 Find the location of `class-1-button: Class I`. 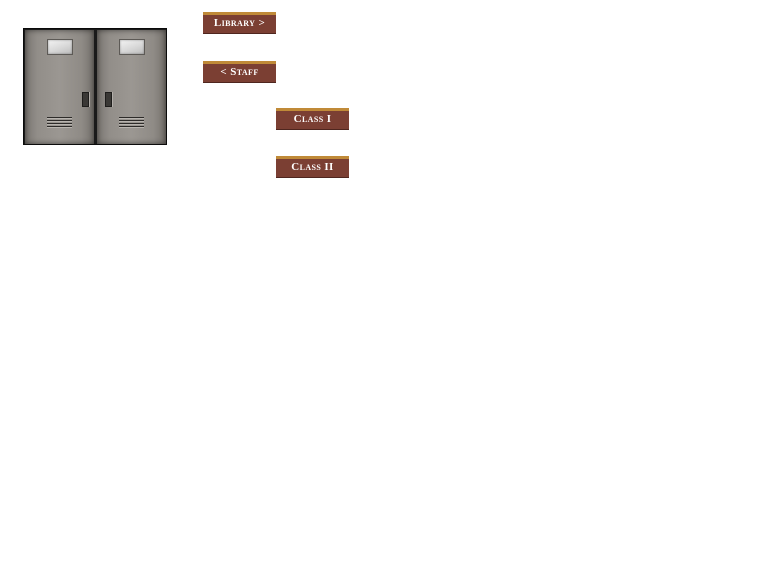

class-1-button: Class I is located at coordinates (312, 118).